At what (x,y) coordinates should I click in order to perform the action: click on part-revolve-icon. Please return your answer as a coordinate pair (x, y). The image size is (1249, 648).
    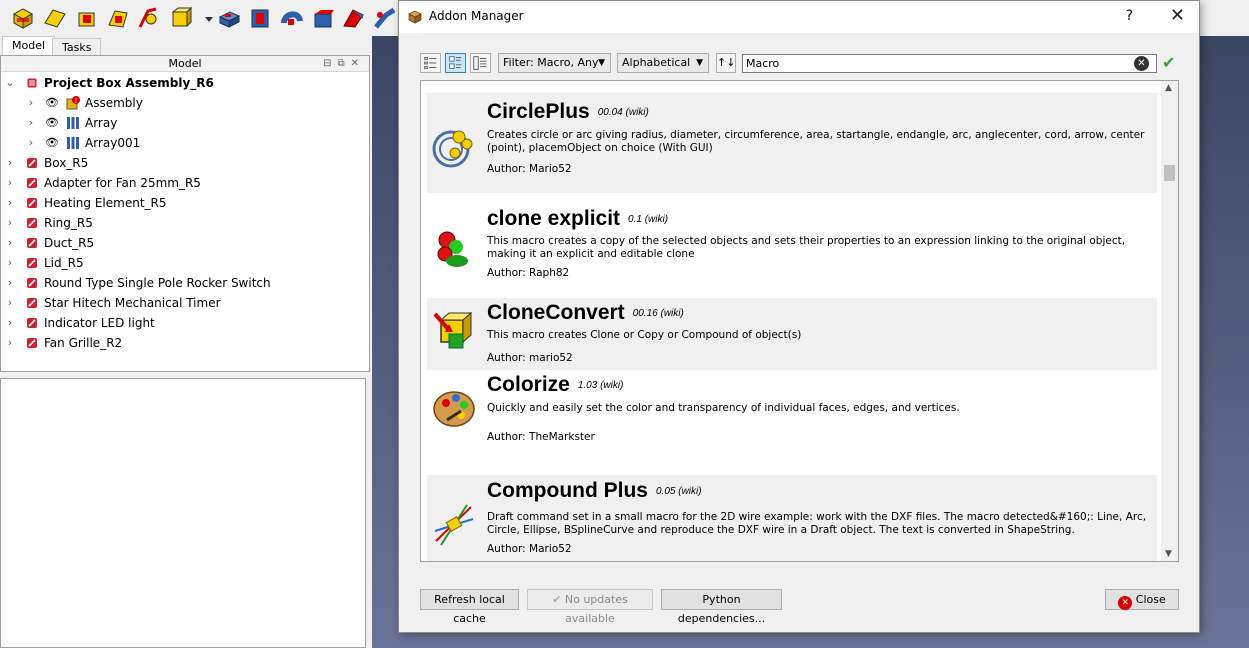
    Looking at the image, I should click on (118, 18).